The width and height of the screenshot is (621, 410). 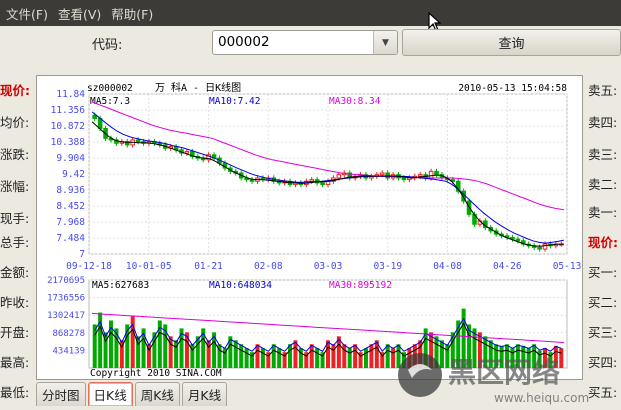 I want to click on left-label-1: 均价:, so click(x=15, y=122).